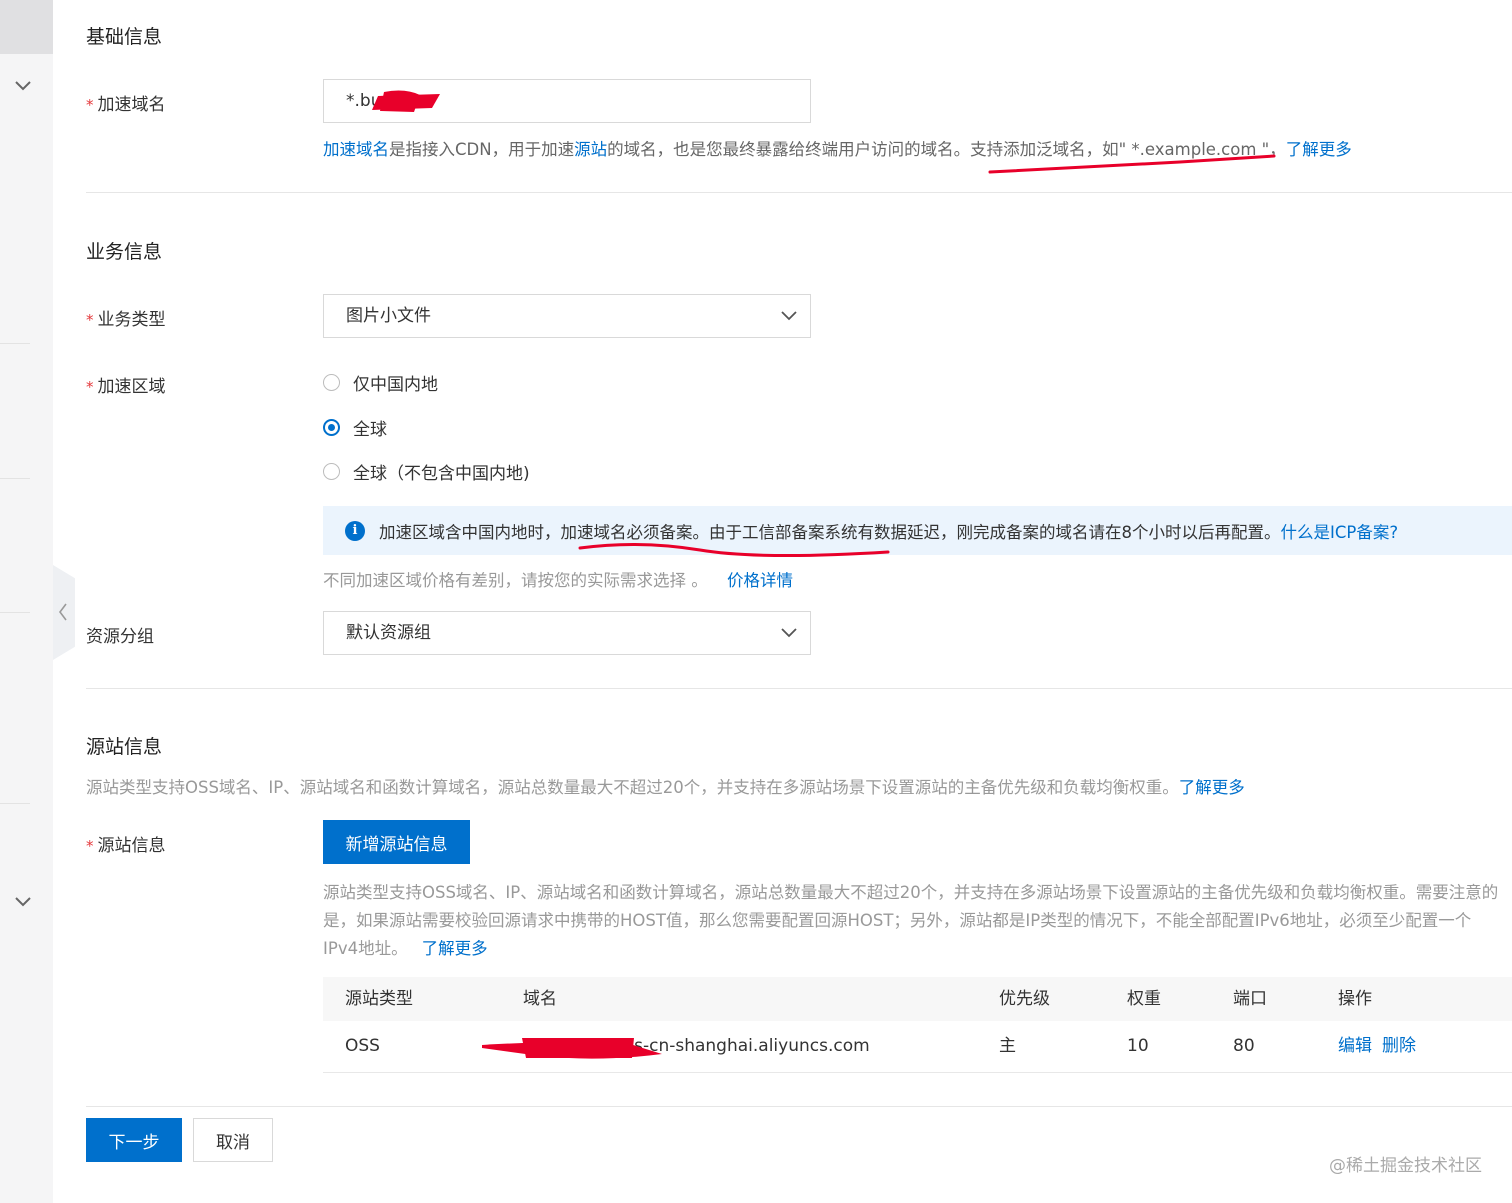 This screenshot has width=1512, height=1203. What do you see at coordinates (590, 149) in the screenshot?
I see `origin-term-link: 源站` at bounding box center [590, 149].